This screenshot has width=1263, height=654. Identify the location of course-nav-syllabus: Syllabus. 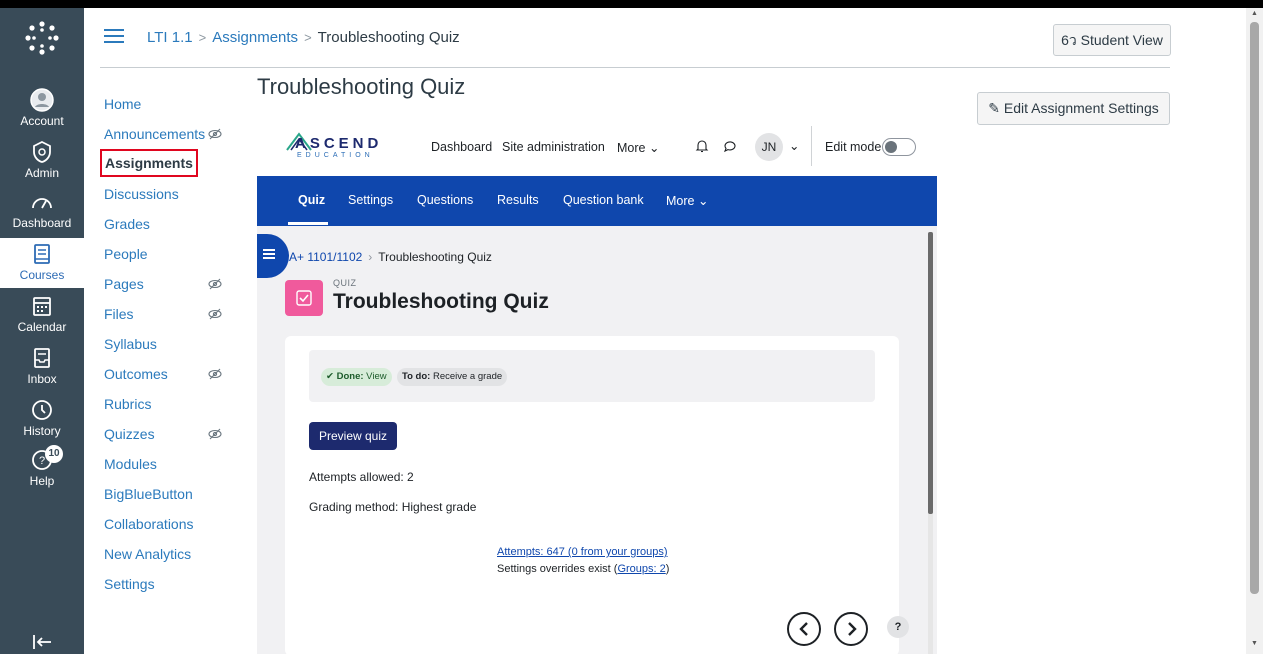
(130, 344).